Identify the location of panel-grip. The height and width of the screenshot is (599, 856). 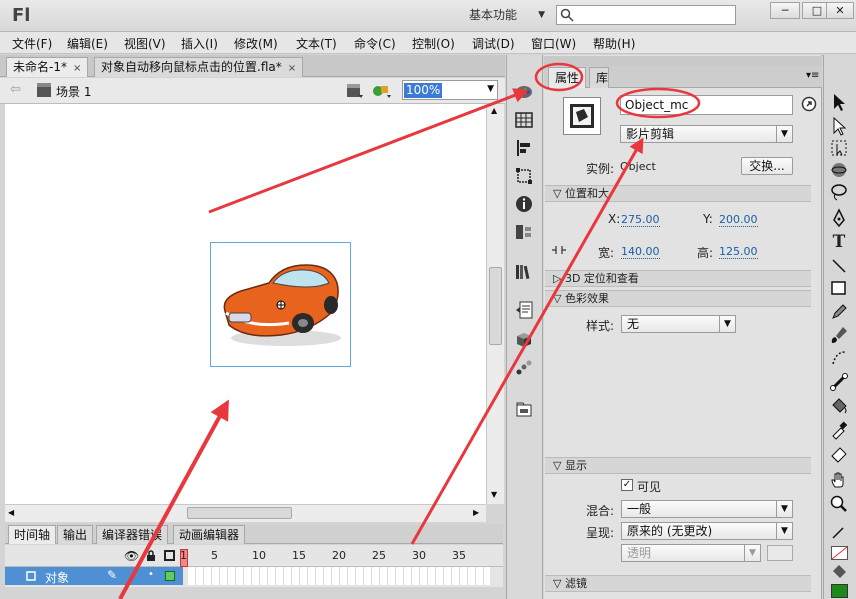
(683, 61).